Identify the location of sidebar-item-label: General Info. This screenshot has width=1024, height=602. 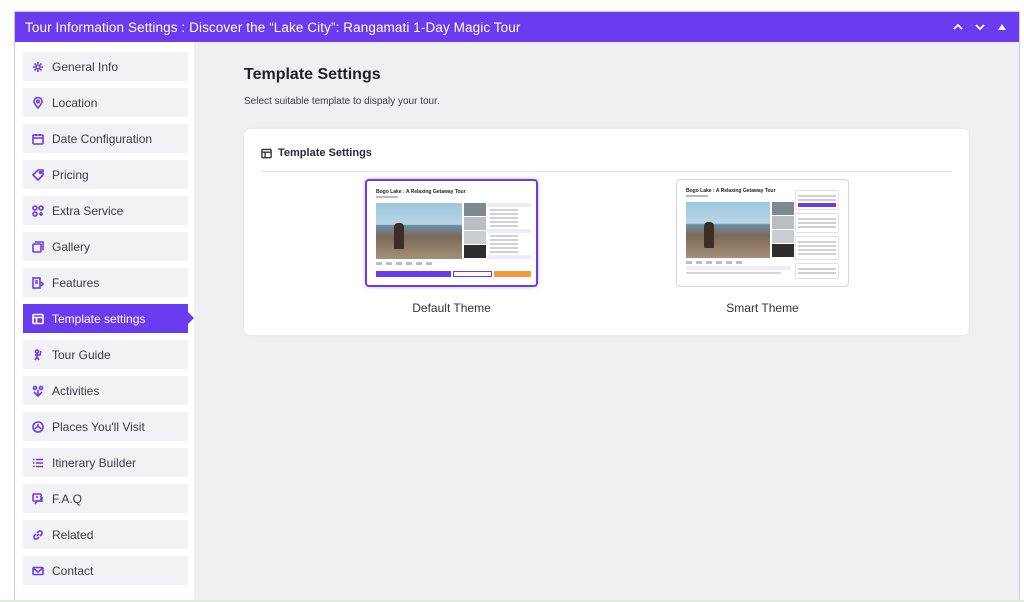
(85, 66).